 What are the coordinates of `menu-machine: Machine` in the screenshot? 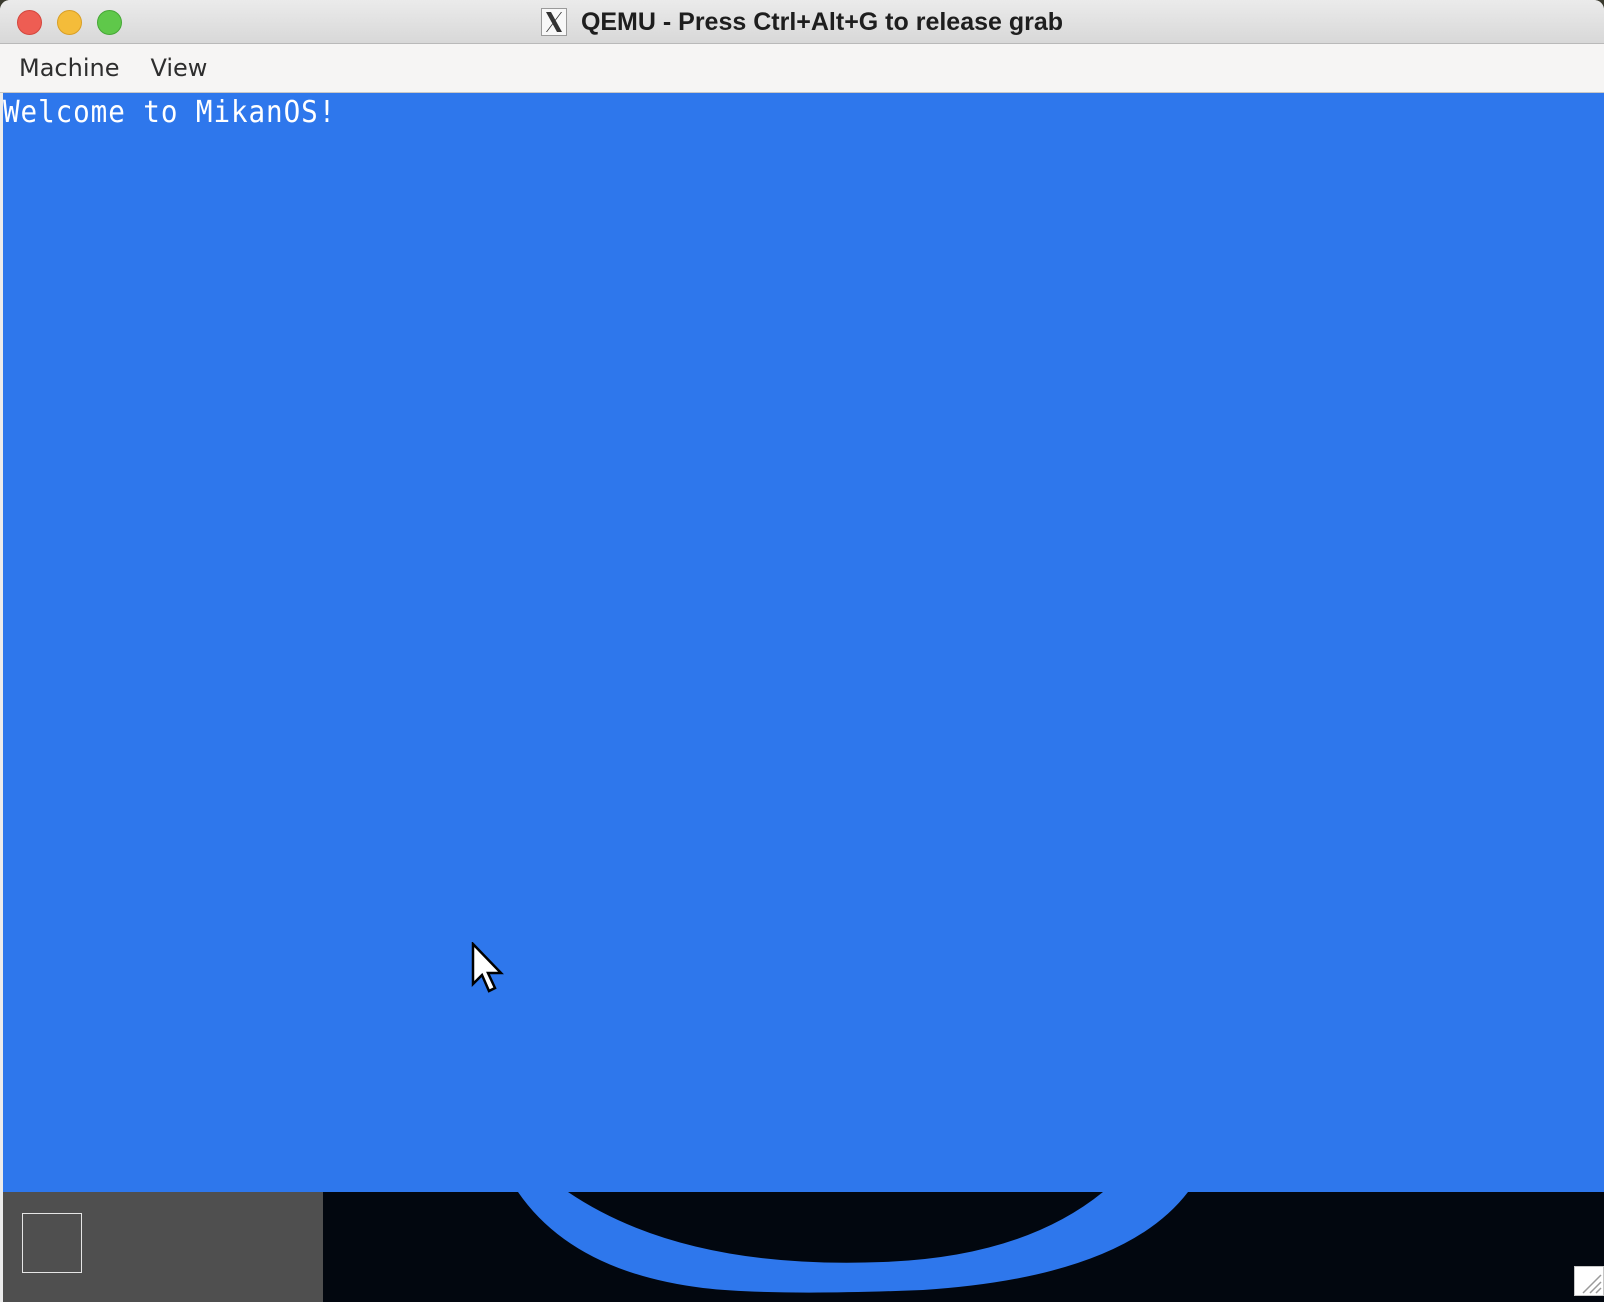 It's located at (69, 68).